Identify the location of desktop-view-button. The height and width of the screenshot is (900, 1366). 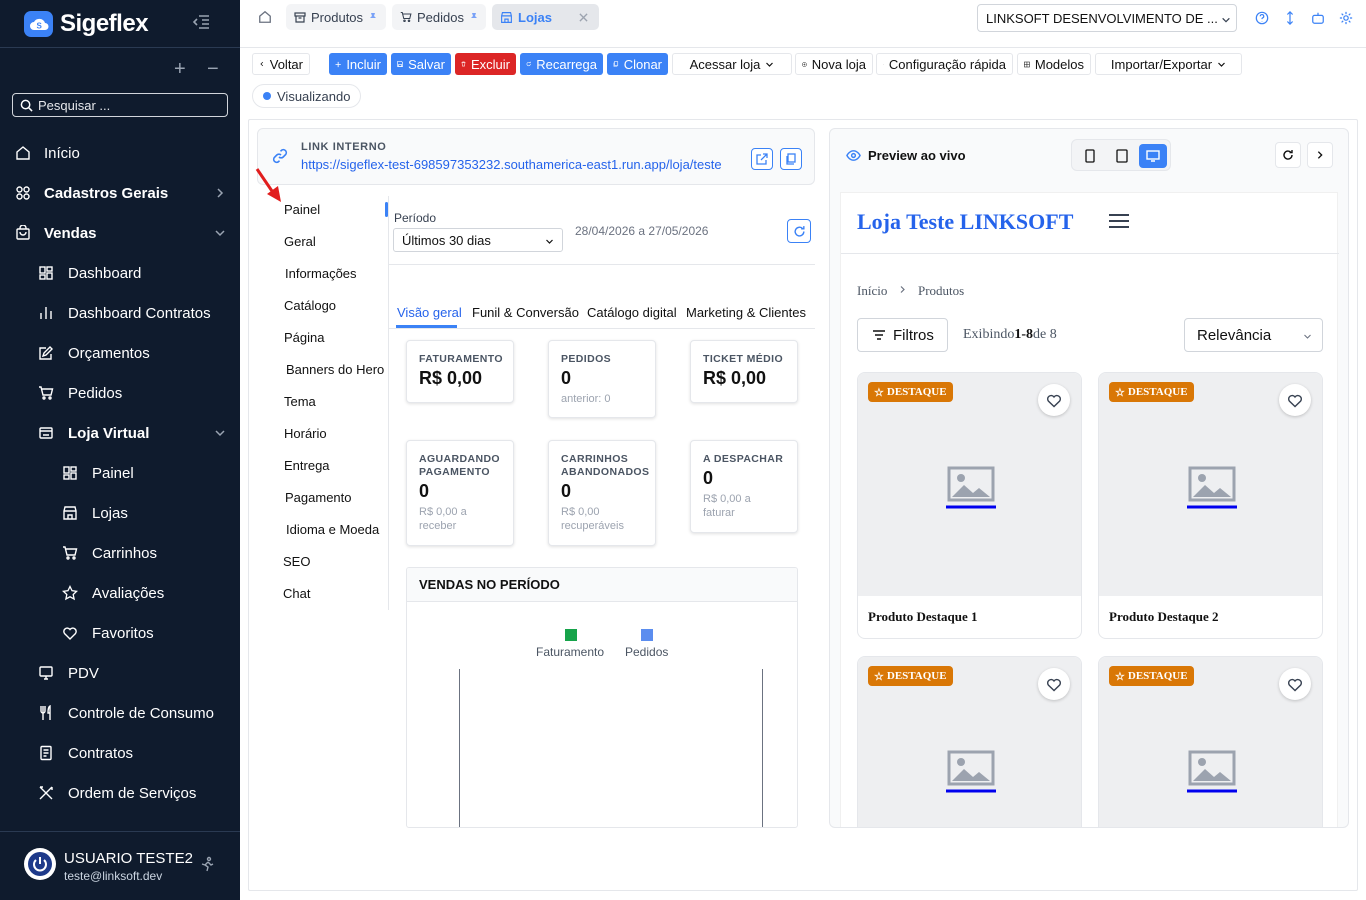
(1153, 156).